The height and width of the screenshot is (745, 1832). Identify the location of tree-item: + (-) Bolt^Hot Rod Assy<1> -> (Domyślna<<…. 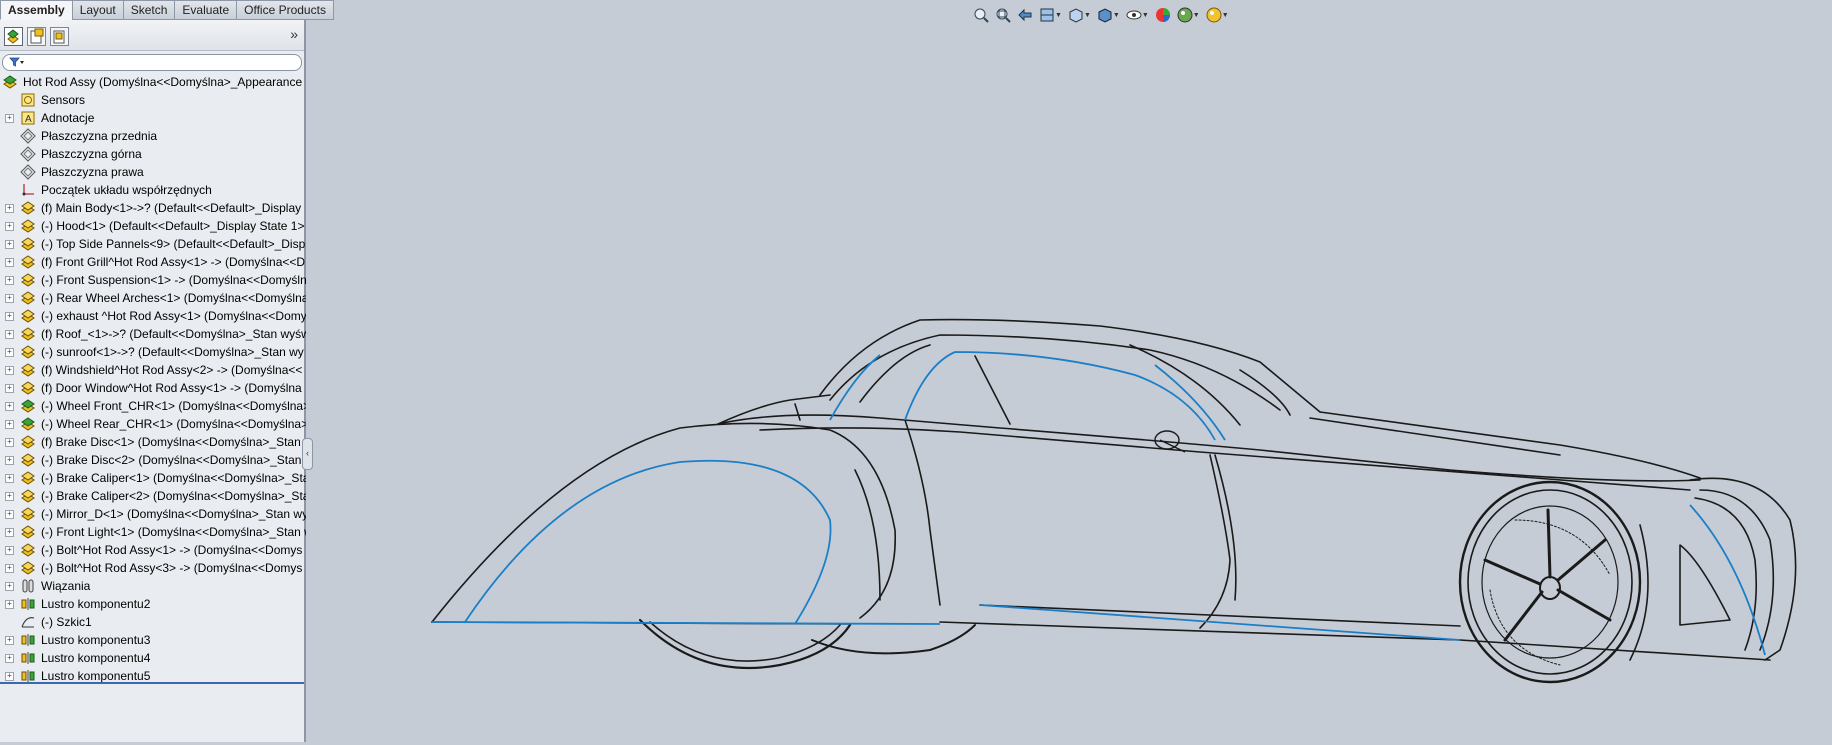
(153, 550).